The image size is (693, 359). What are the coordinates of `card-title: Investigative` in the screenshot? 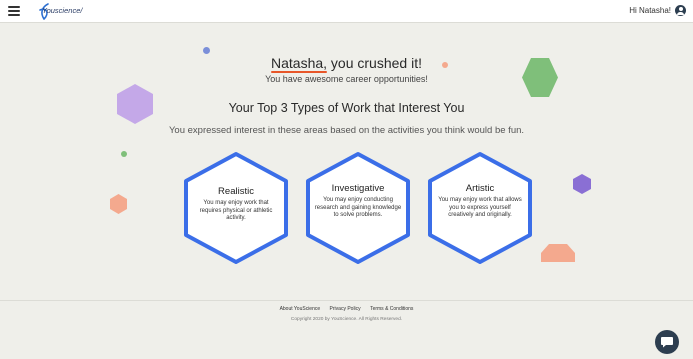 It's located at (358, 188).